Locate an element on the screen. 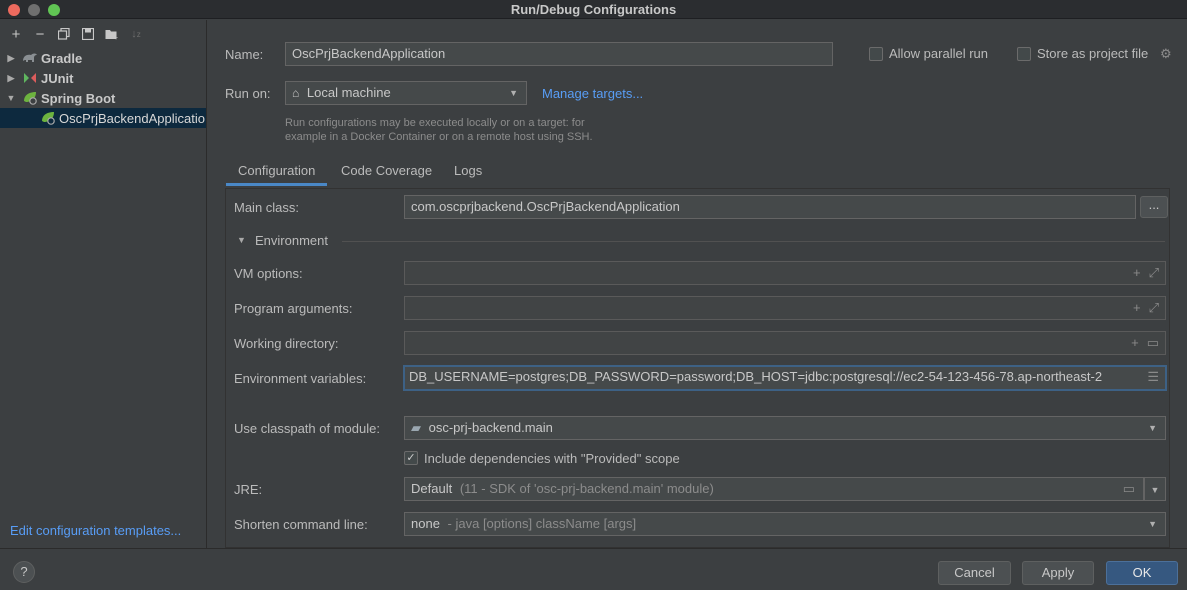 The height and width of the screenshot is (590, 1187). tree-item-label: JUnit is located at coordinates (57, 78).